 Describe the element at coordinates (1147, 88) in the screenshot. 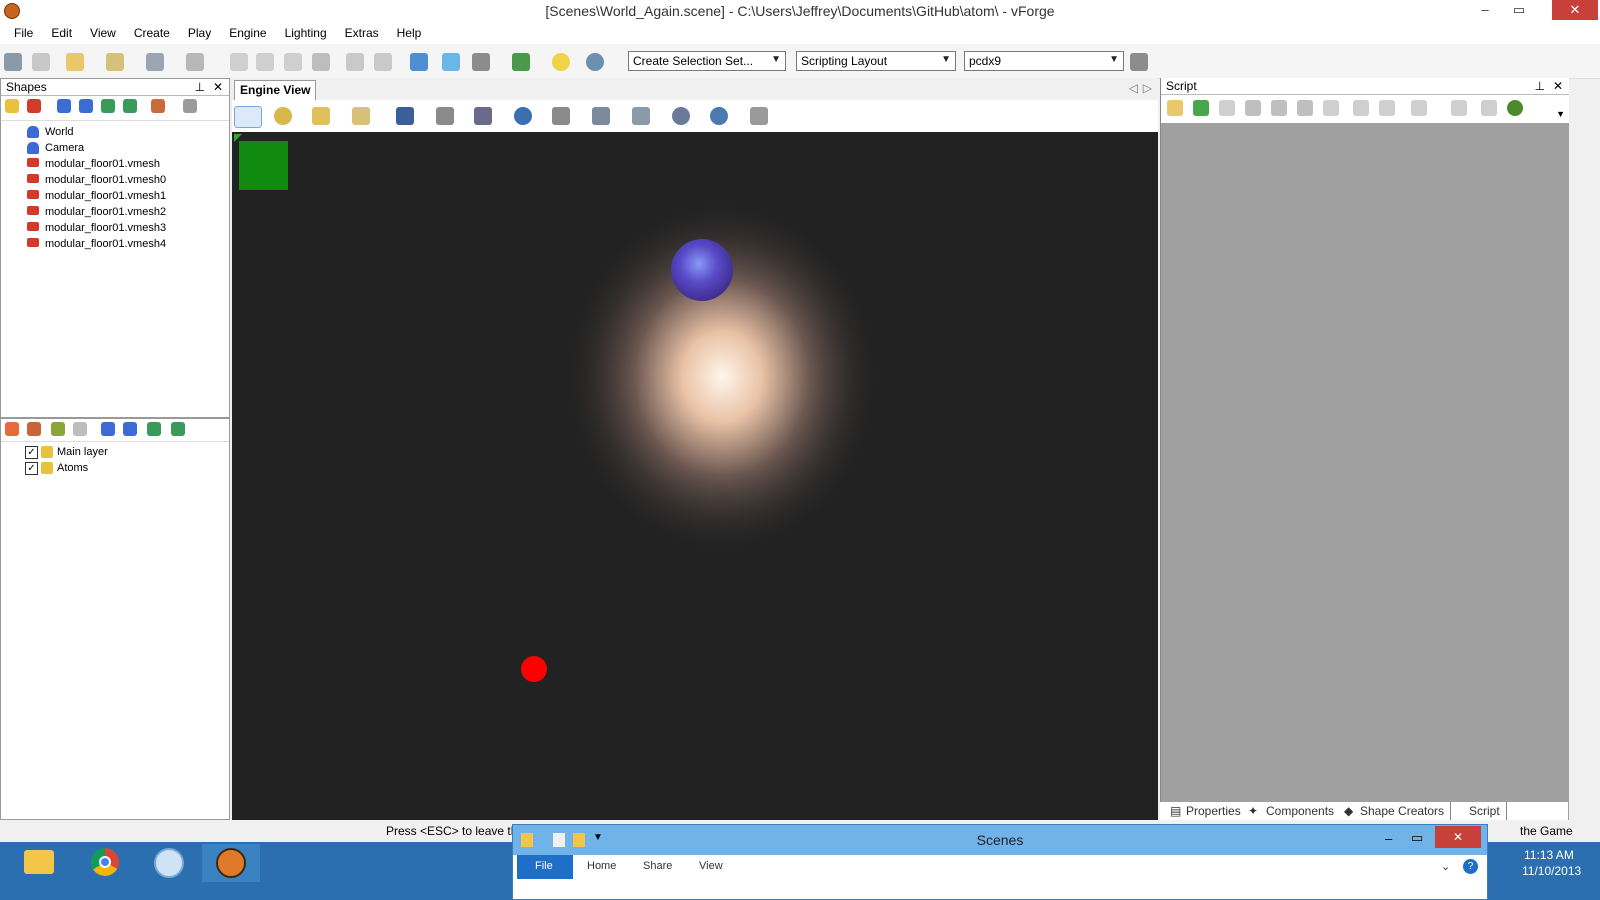

I see `tab-scroll-right-icon: ▷` at that location.